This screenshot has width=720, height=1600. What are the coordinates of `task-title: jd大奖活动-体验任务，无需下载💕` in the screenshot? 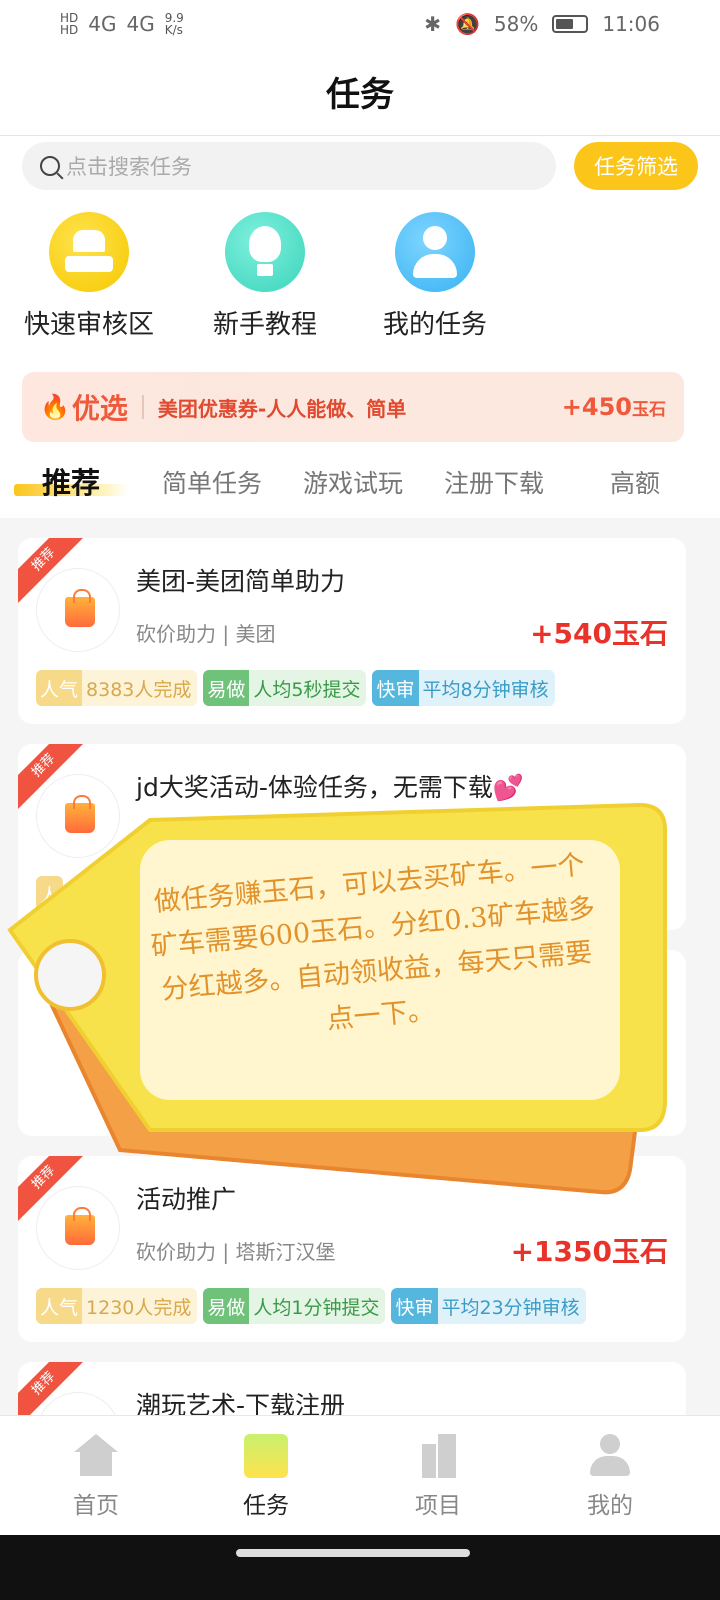 It's located at (330, 787).